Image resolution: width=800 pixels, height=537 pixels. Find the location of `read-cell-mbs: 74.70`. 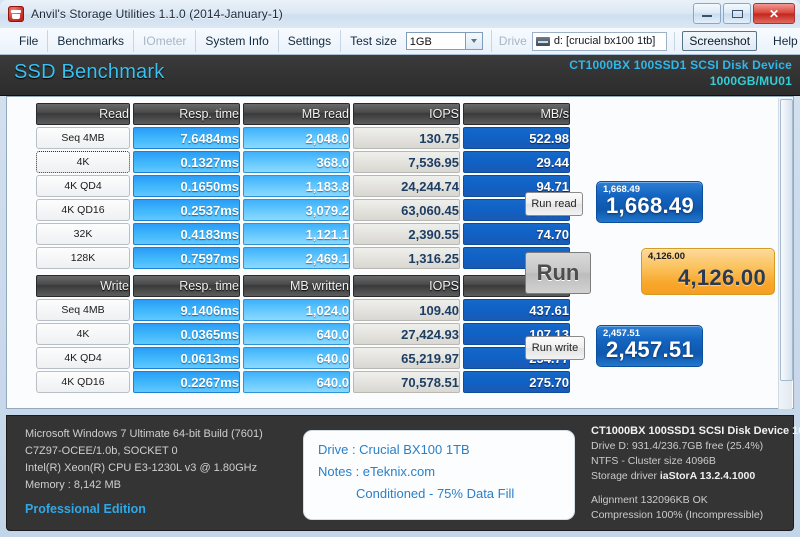

read-cell-mbs: 74.70 is located at coordinates (516, 234).